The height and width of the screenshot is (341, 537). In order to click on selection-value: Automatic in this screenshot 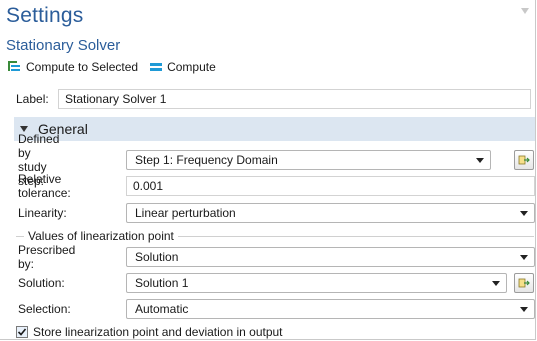, I will do `click(162, 309)`.